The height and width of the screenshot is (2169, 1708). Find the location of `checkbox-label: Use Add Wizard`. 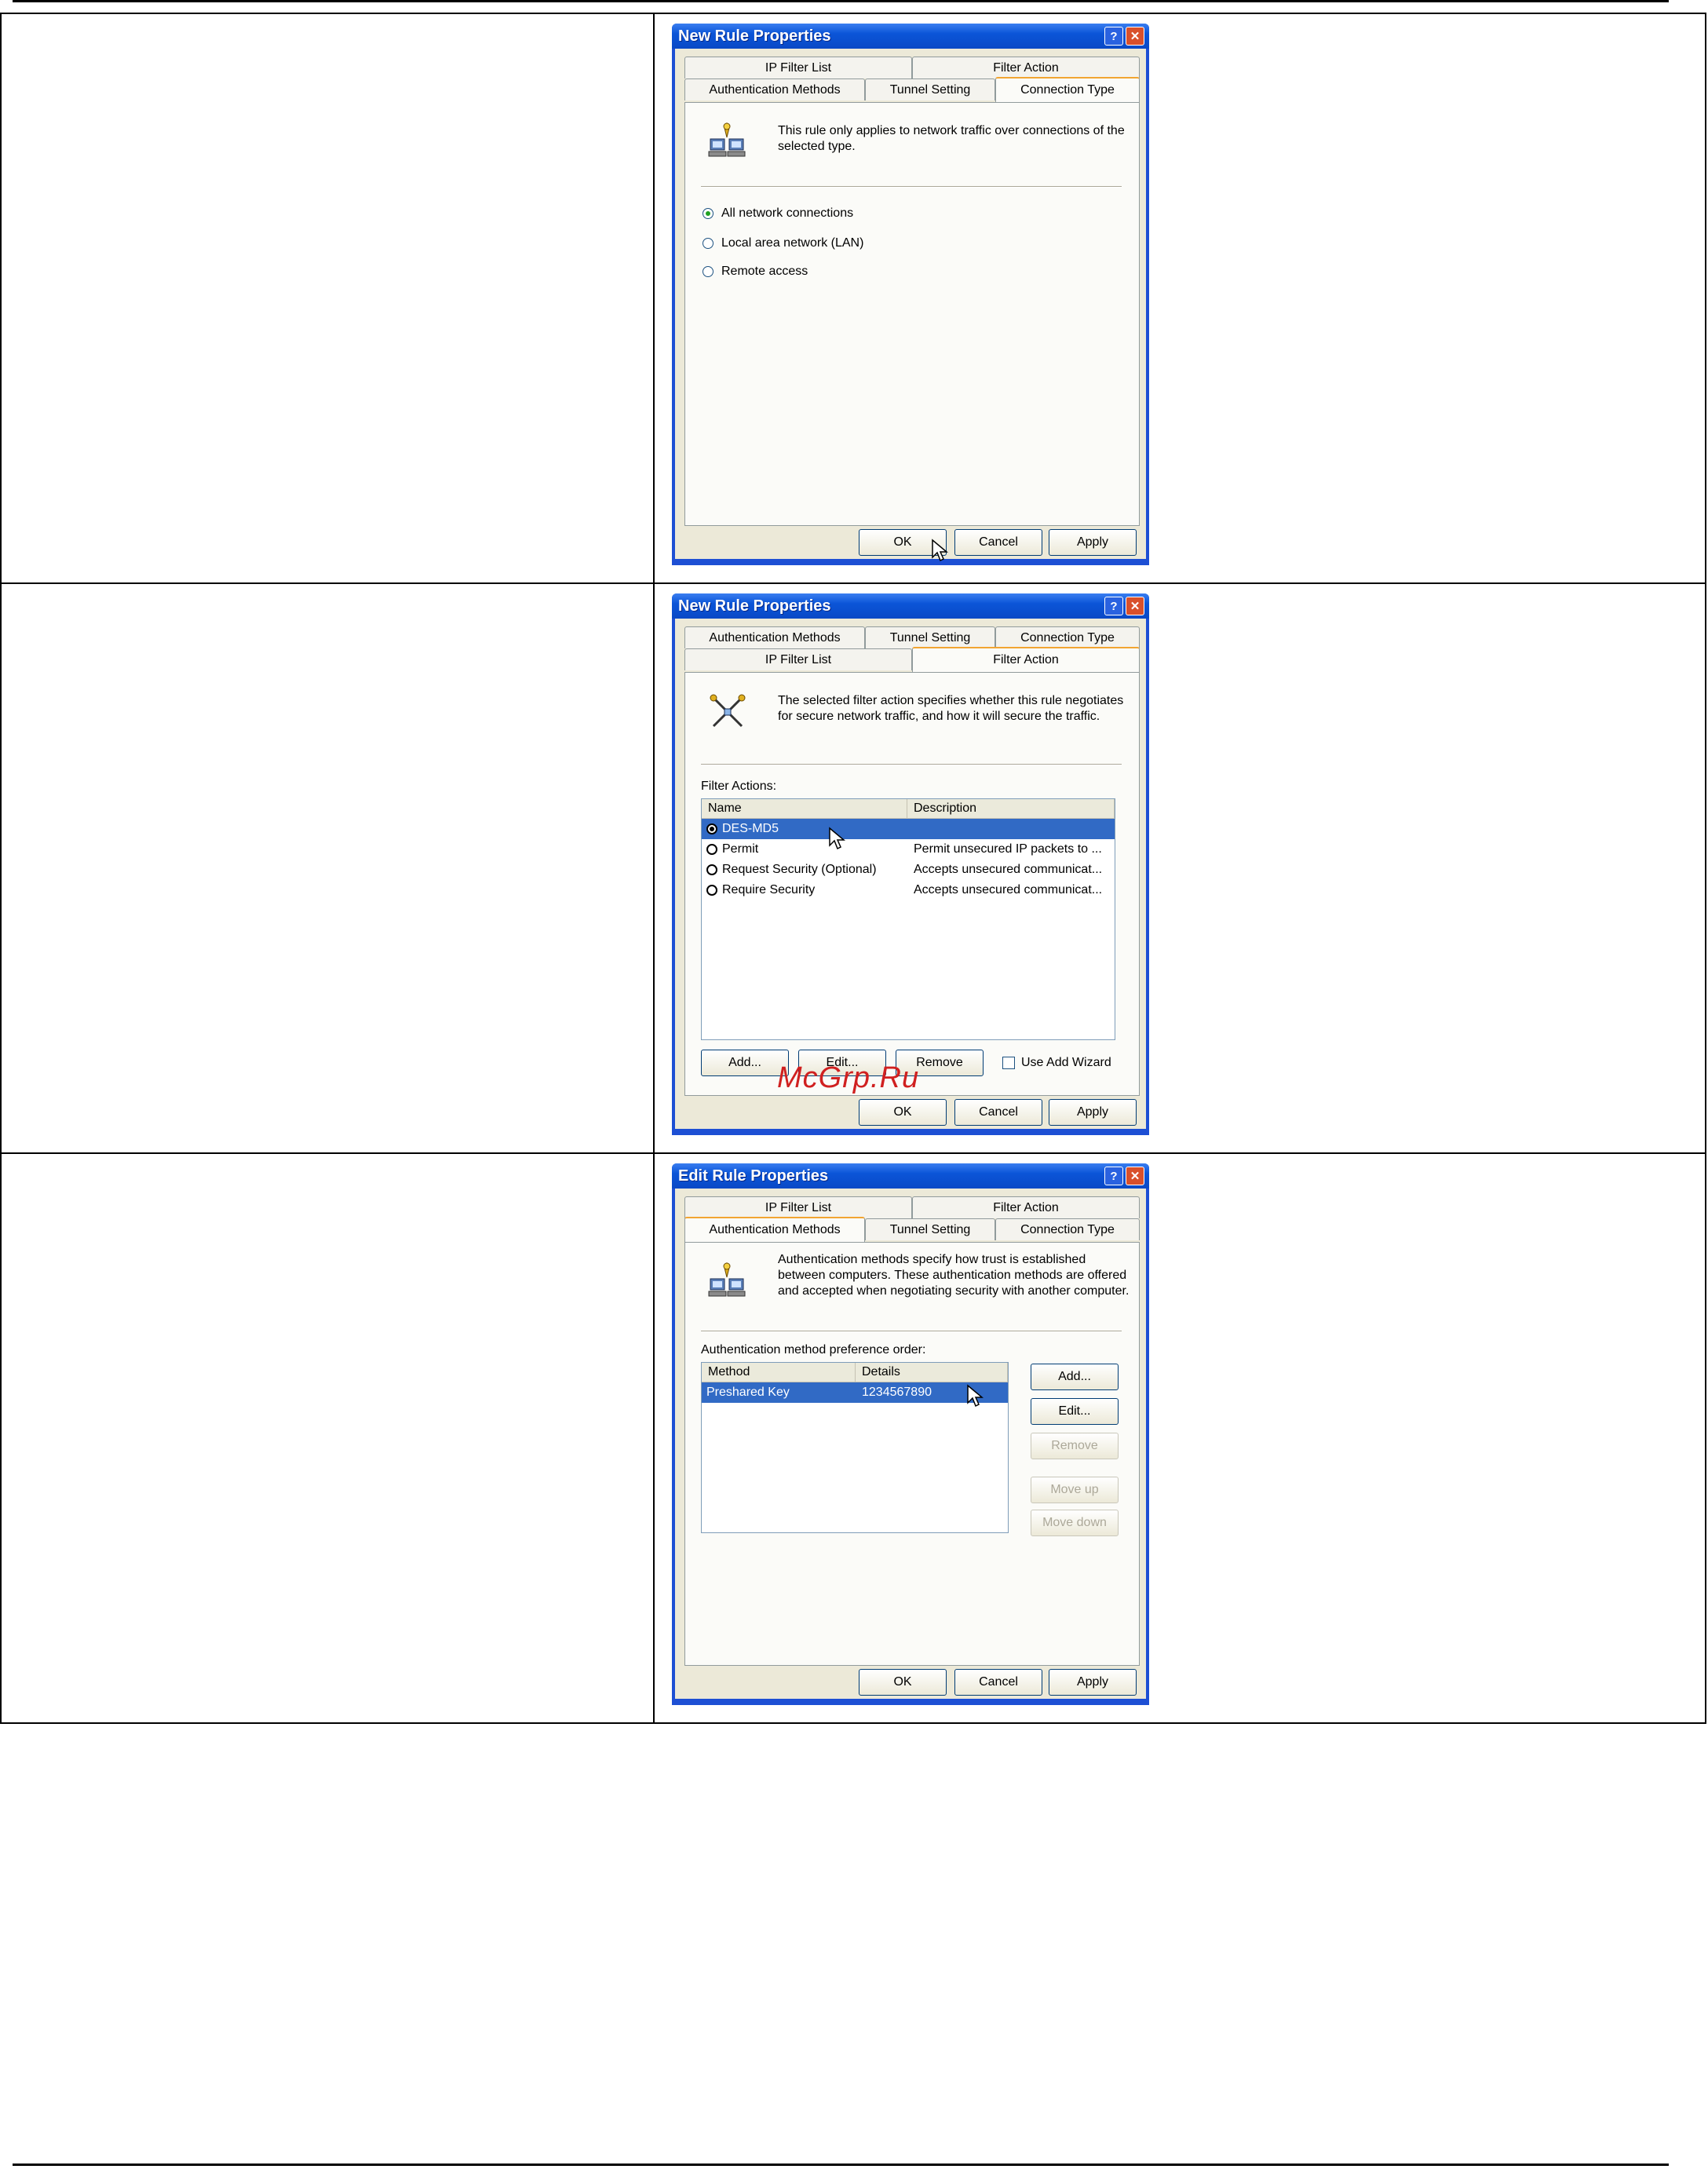

checkbox-label: Use Add Wizard is located at coordinates (1066, 1062).